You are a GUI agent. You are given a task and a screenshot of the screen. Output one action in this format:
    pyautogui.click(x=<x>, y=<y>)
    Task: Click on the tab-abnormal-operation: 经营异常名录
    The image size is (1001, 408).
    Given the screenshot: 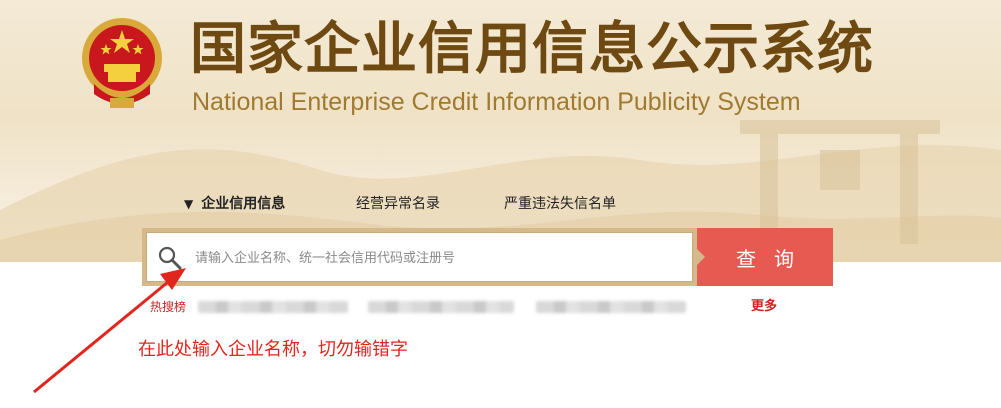 What is the action you would take?
    pyautogui.click(x=398, y=204)
    